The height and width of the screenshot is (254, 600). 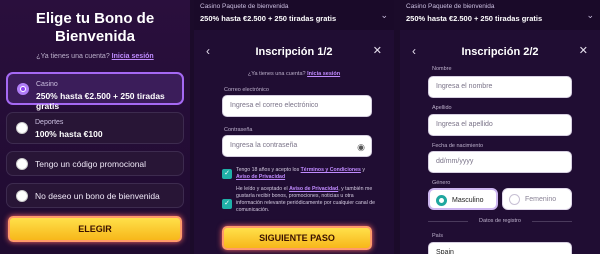 What do you see at coordinates (500, 87) in the screenshot?
I see `name-field: Ingresa el nombre` at bounding box center [500, 87].